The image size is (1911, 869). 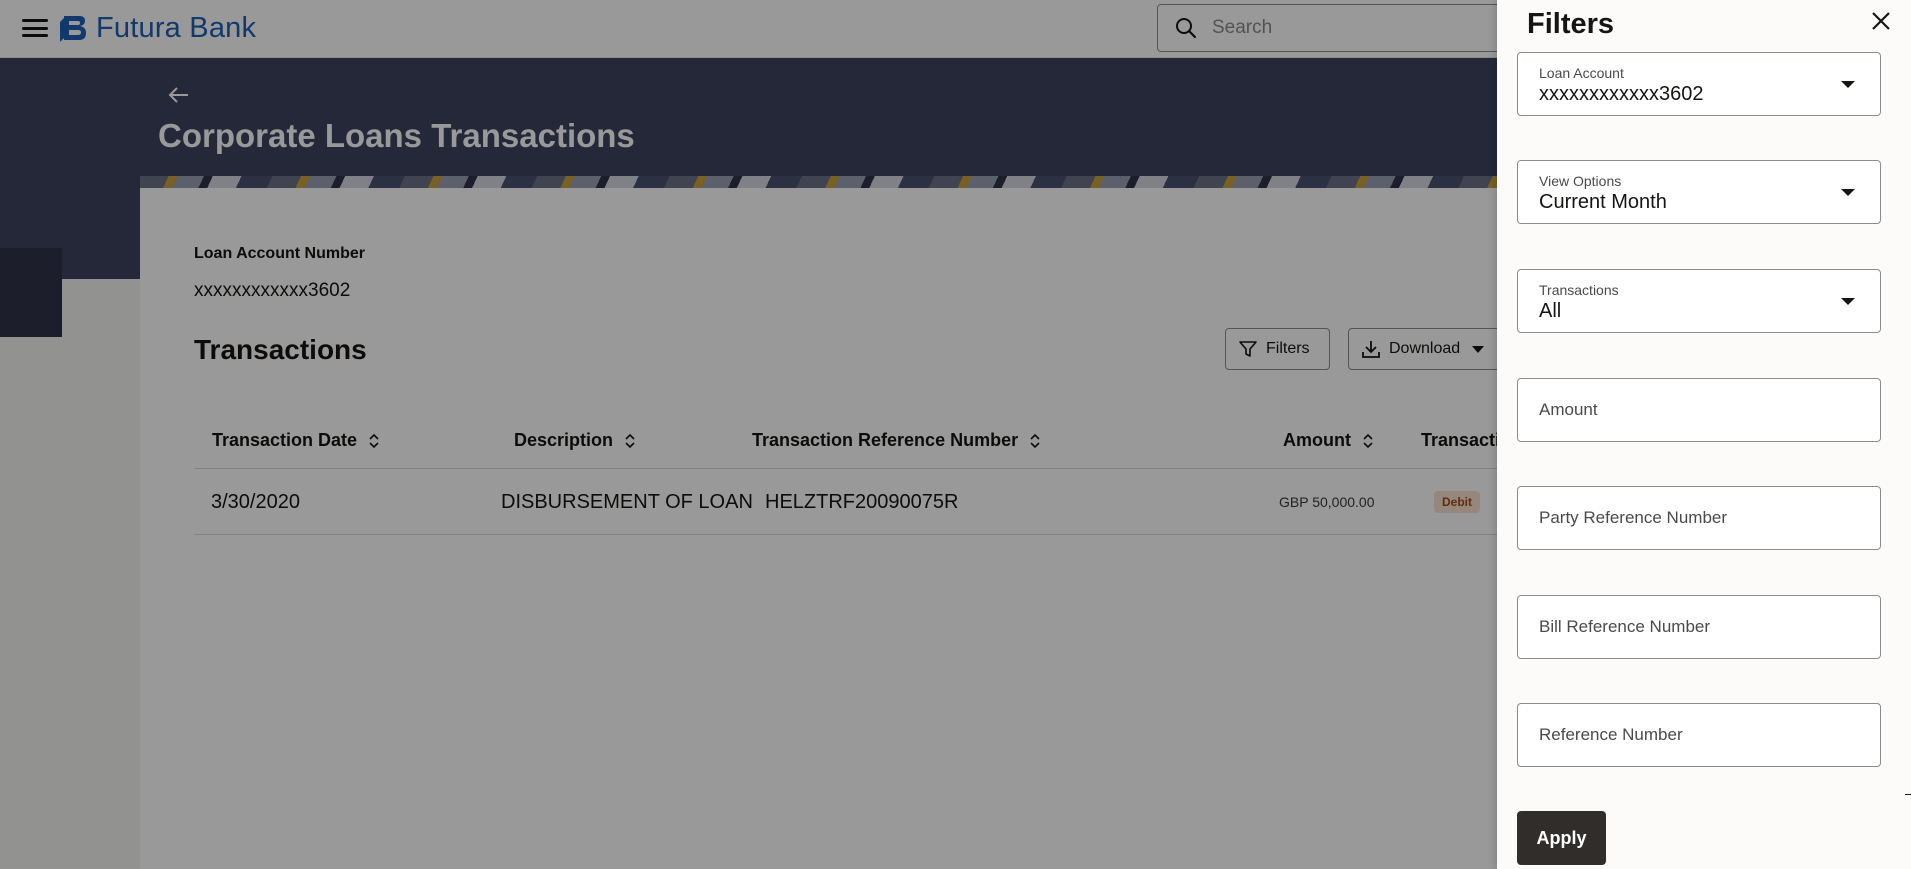 I want to click on view-options-select: View Options Current Month, so click(x=1699, y=192).